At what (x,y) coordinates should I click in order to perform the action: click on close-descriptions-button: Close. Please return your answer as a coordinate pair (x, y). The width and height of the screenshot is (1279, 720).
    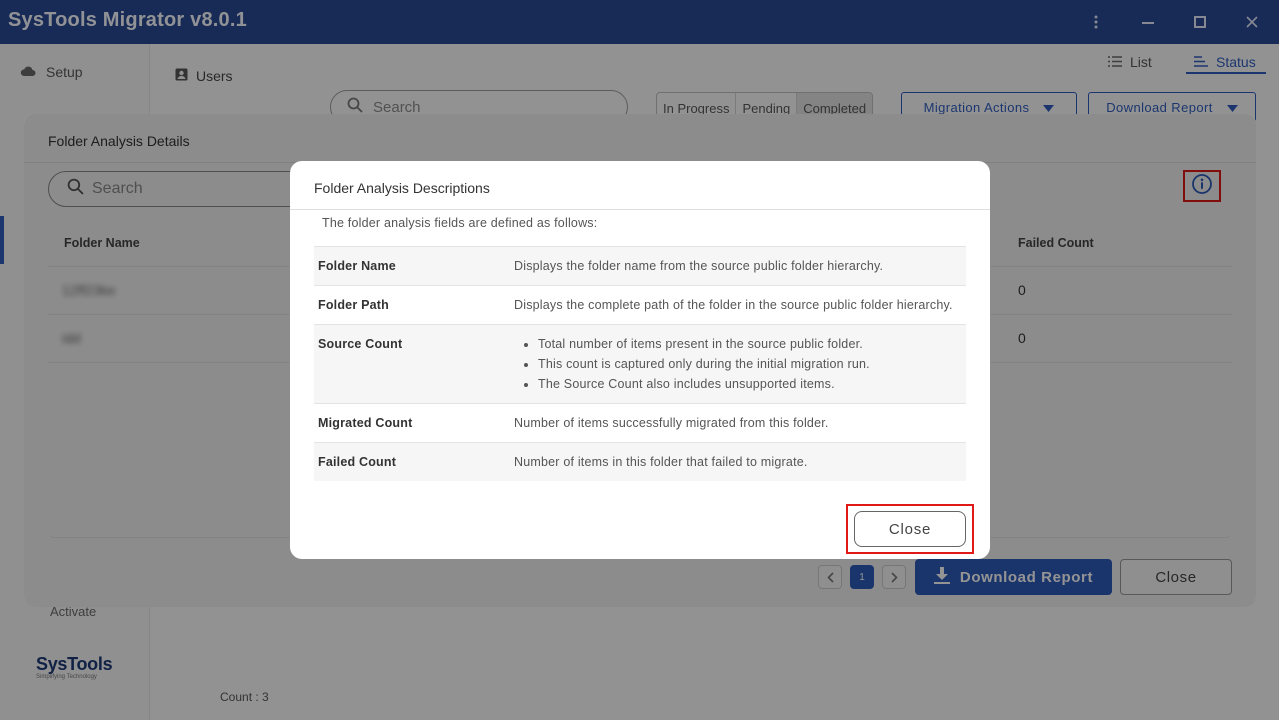
    Looking at the image, I should click on (910, 529).